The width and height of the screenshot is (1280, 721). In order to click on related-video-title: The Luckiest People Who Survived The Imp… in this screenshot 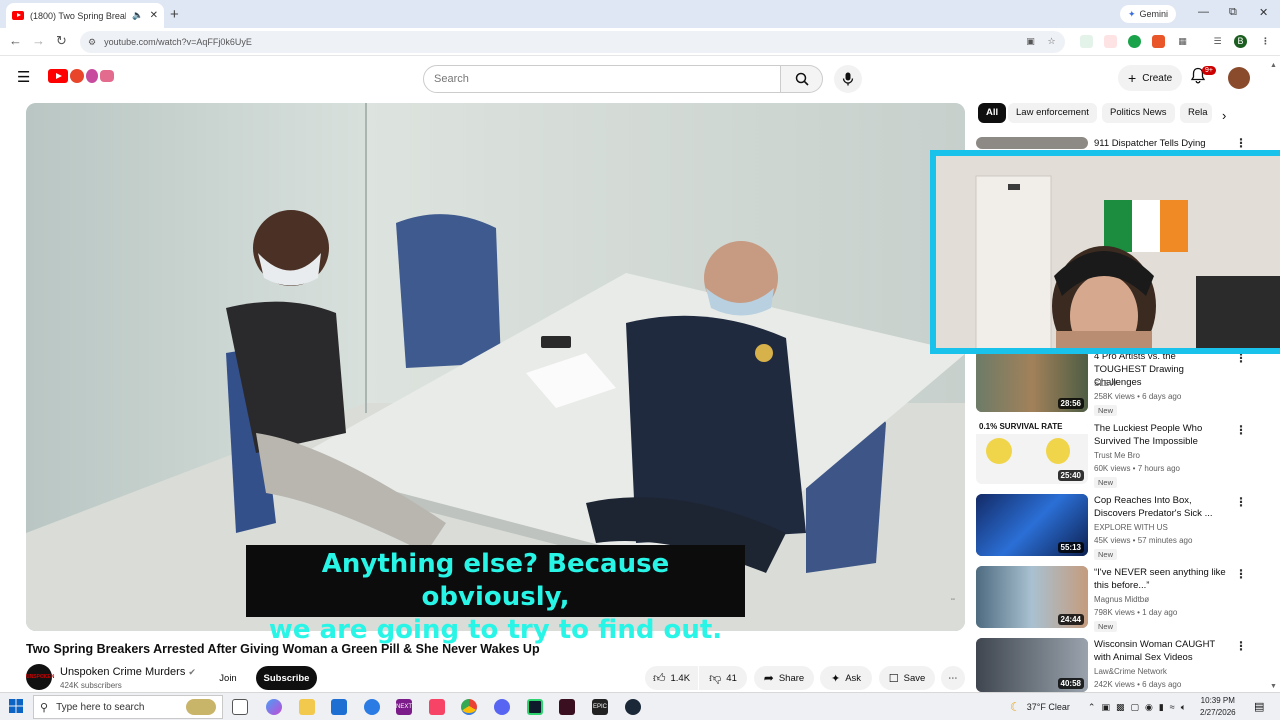, I will do `click(1162, 435)`.